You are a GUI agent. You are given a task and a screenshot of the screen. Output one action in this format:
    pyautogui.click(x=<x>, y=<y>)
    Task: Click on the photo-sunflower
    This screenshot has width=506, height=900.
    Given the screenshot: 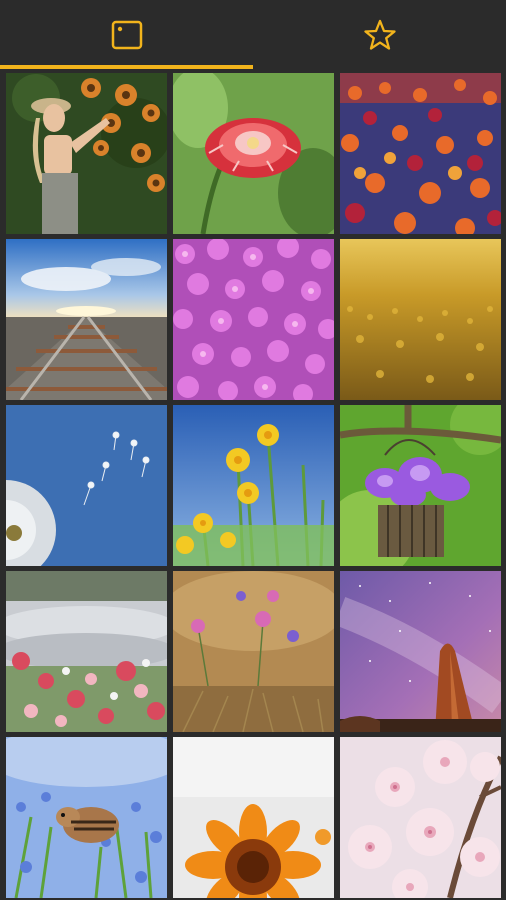 What is the action you would take?
    pyautogui.click(x=253, y=817)
    